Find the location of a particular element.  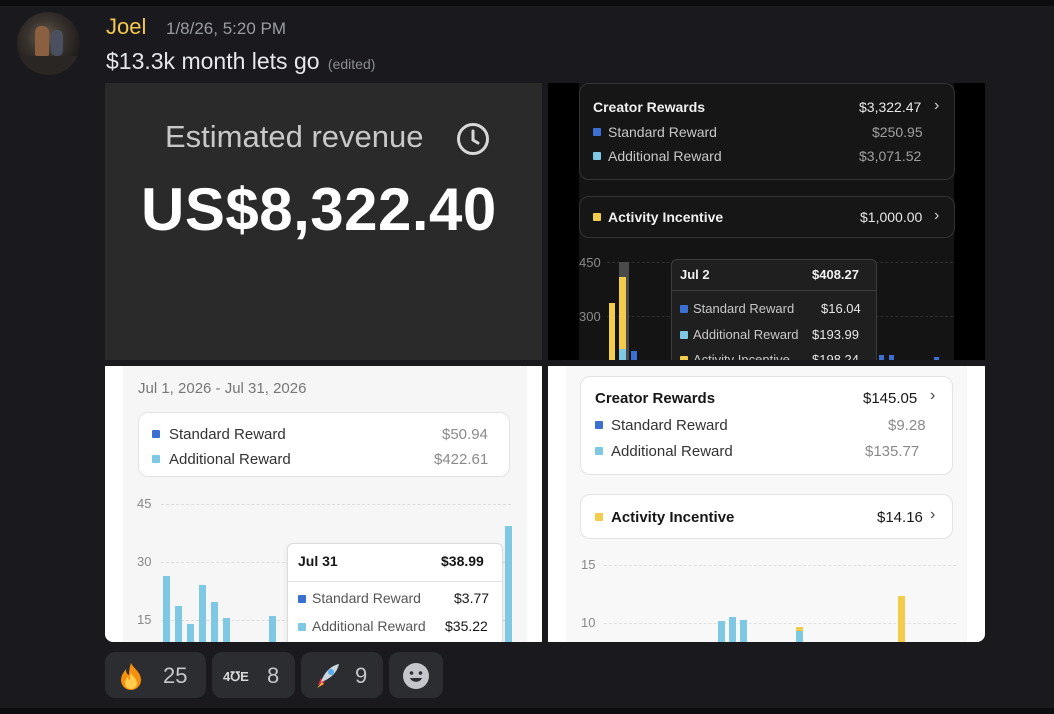

tooltip-activity-value: $198.24 is located at coordinates (835, 356).